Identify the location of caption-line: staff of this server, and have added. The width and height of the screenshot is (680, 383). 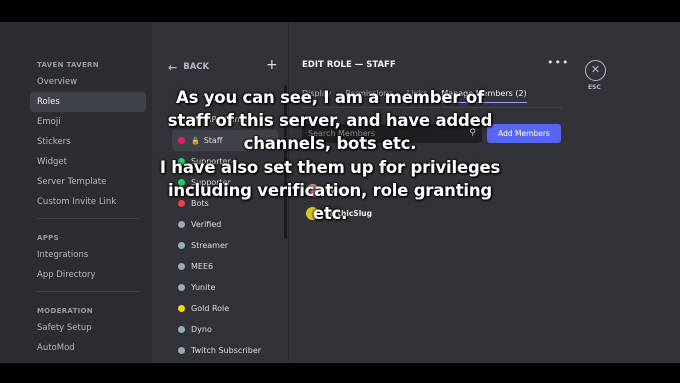
(330, 120).